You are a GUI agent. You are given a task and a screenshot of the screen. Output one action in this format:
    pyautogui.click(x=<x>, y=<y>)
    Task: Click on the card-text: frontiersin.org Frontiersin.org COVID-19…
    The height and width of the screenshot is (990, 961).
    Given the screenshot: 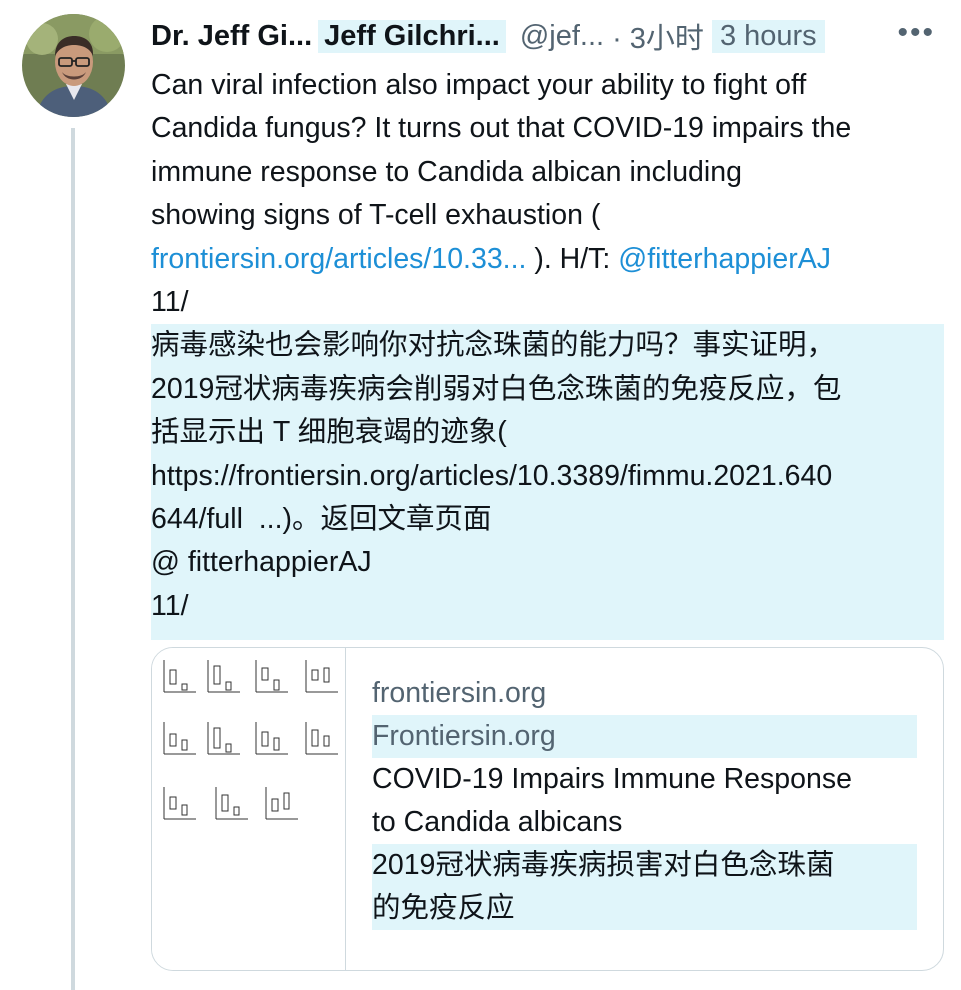 What is the action you would take?
    pyautogui.click(x=647, y=801)
    